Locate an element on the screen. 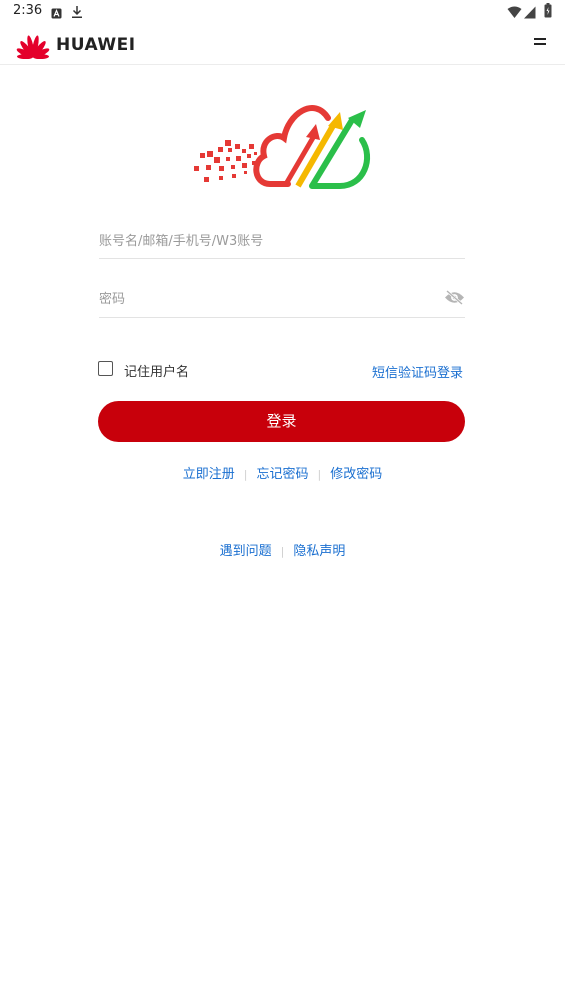  password-field-container is located at coordinates (282, 299).